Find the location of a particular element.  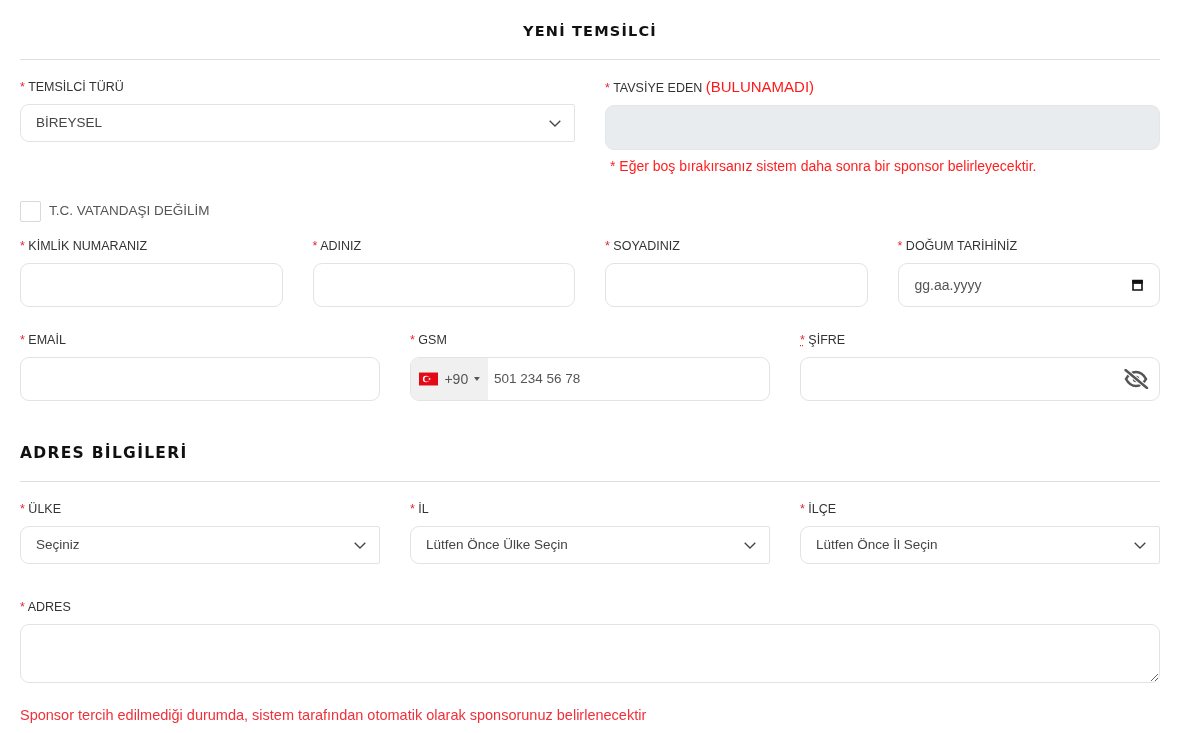

field-label: * ÜLKE is located at coordinates (40, 509).